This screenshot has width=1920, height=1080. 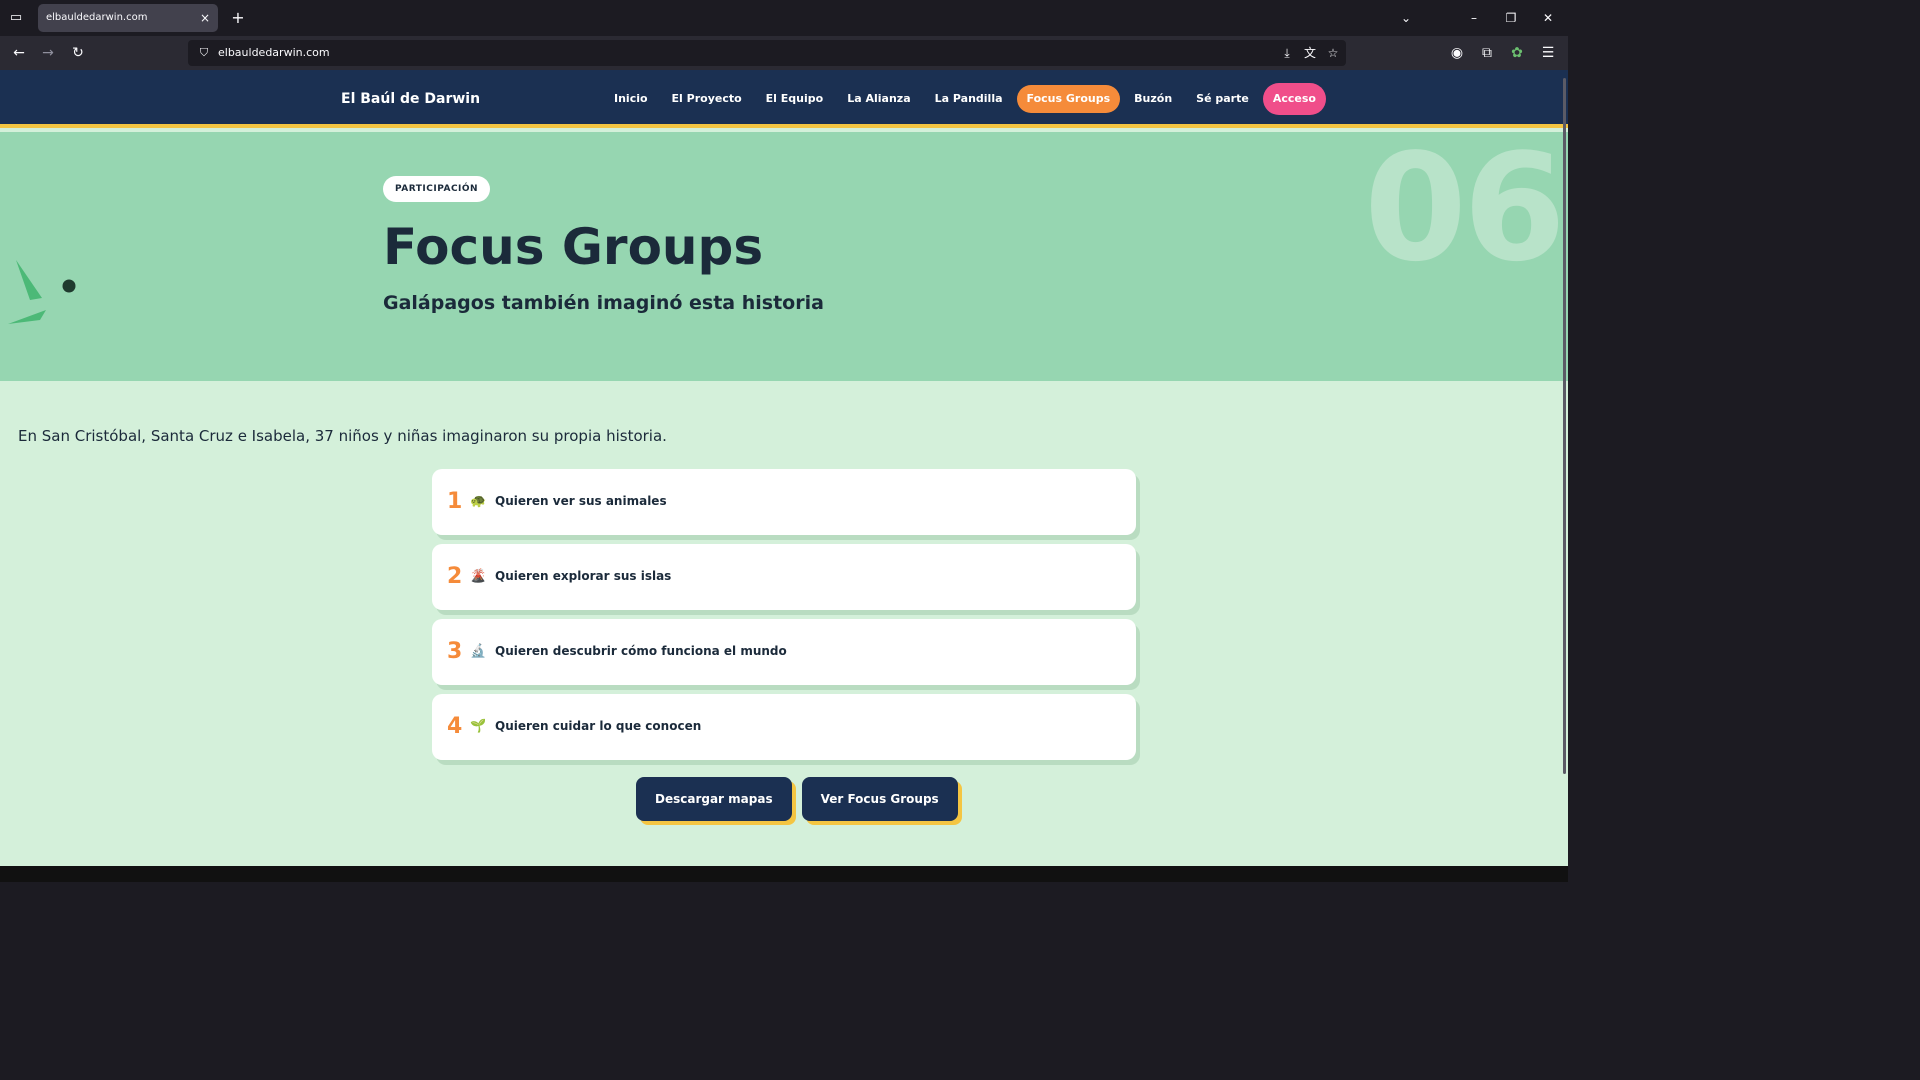 I want to click on nav-focus-groups: Focus Groups, so click(x=1068, y=99).